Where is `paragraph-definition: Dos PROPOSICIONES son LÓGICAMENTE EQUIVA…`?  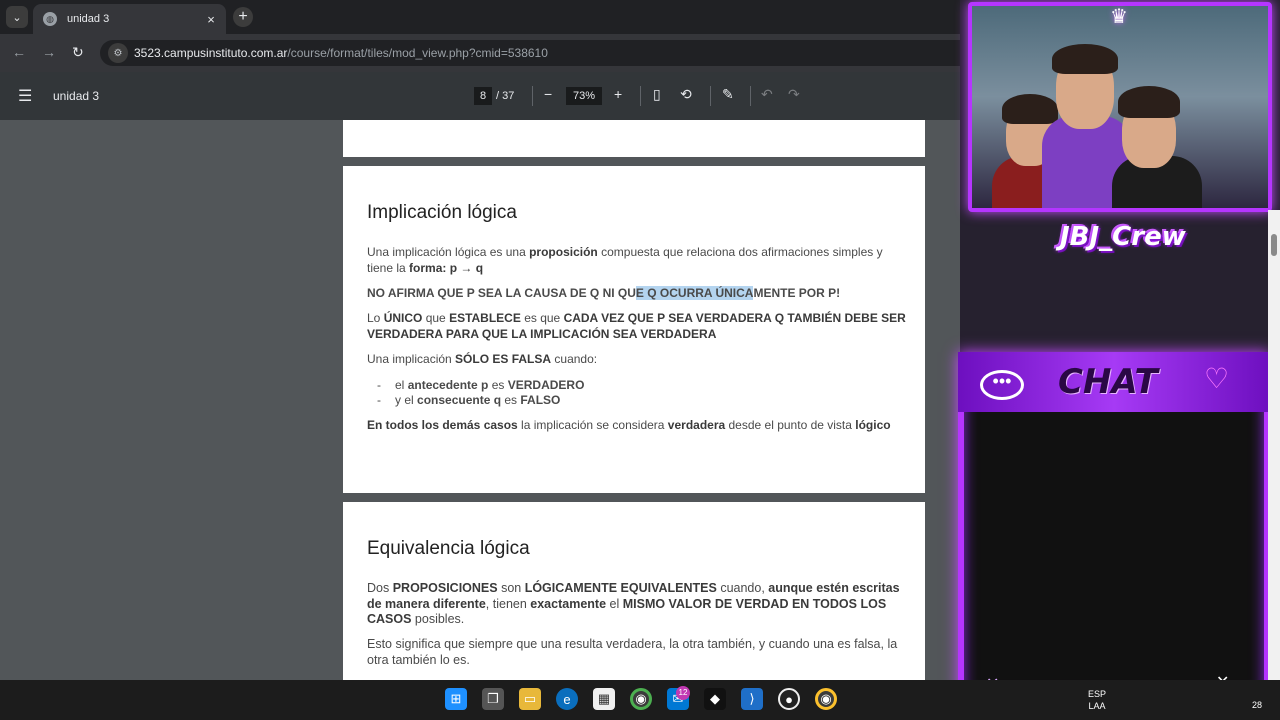
paragraph-definition: Dos PROPOSICIONES son LÓGICAMENTE EQUIVA… is located at coordinates (633, 603).